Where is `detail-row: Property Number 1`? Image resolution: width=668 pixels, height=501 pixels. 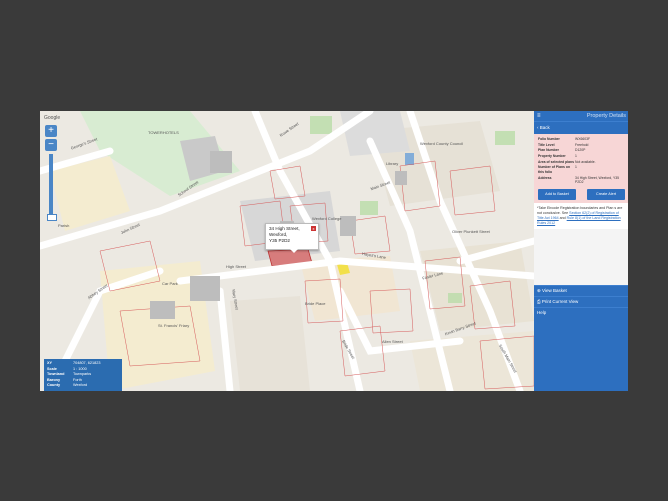
detail-row: Property Number 1 is located at coordinates (581, 156).